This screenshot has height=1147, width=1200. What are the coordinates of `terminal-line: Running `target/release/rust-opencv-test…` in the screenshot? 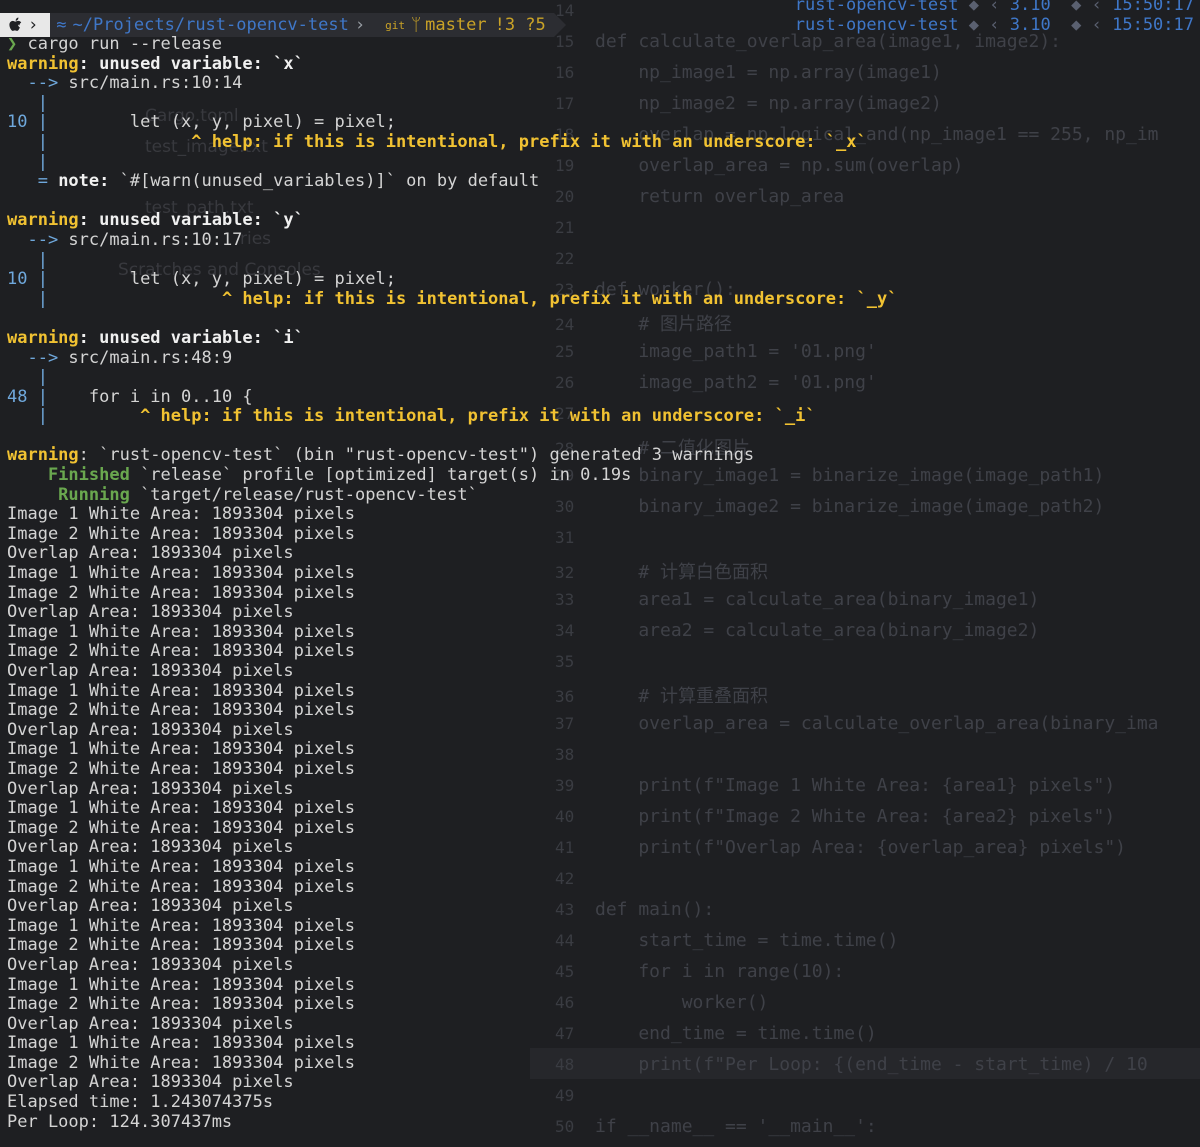 It's located at (602, 495).